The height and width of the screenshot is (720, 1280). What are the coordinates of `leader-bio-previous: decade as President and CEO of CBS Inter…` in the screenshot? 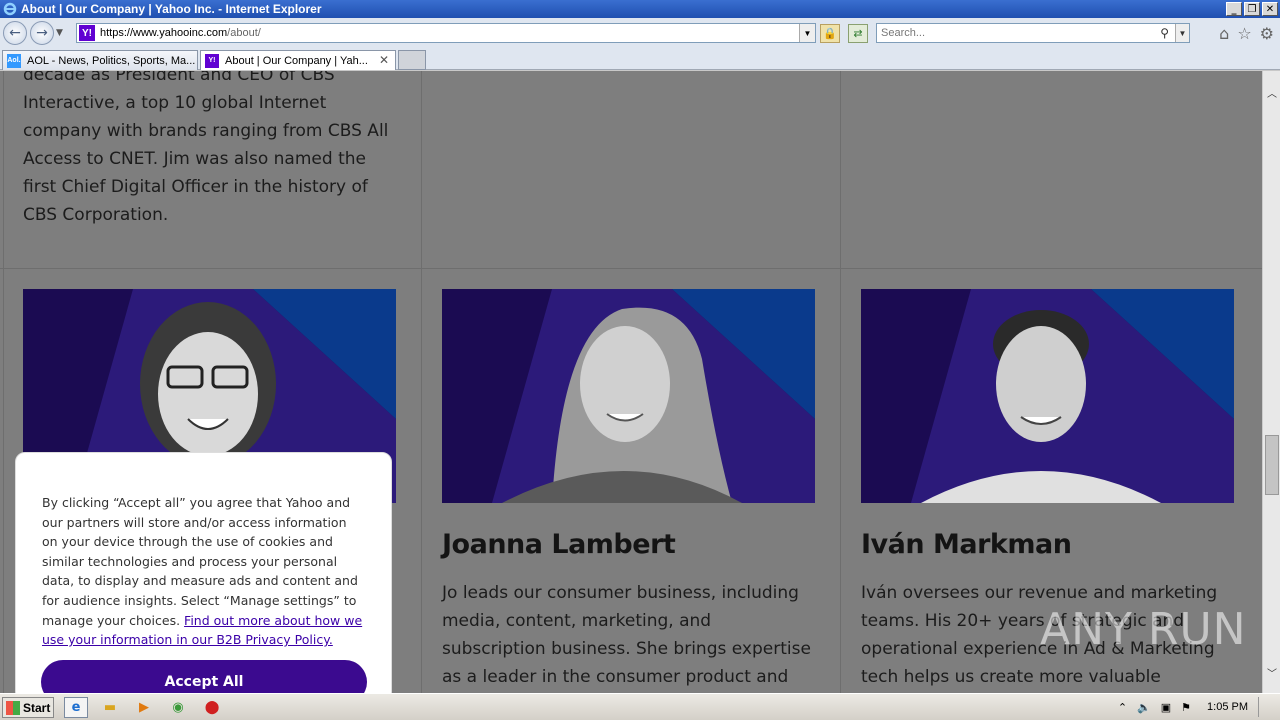 It's located at (206, 148).